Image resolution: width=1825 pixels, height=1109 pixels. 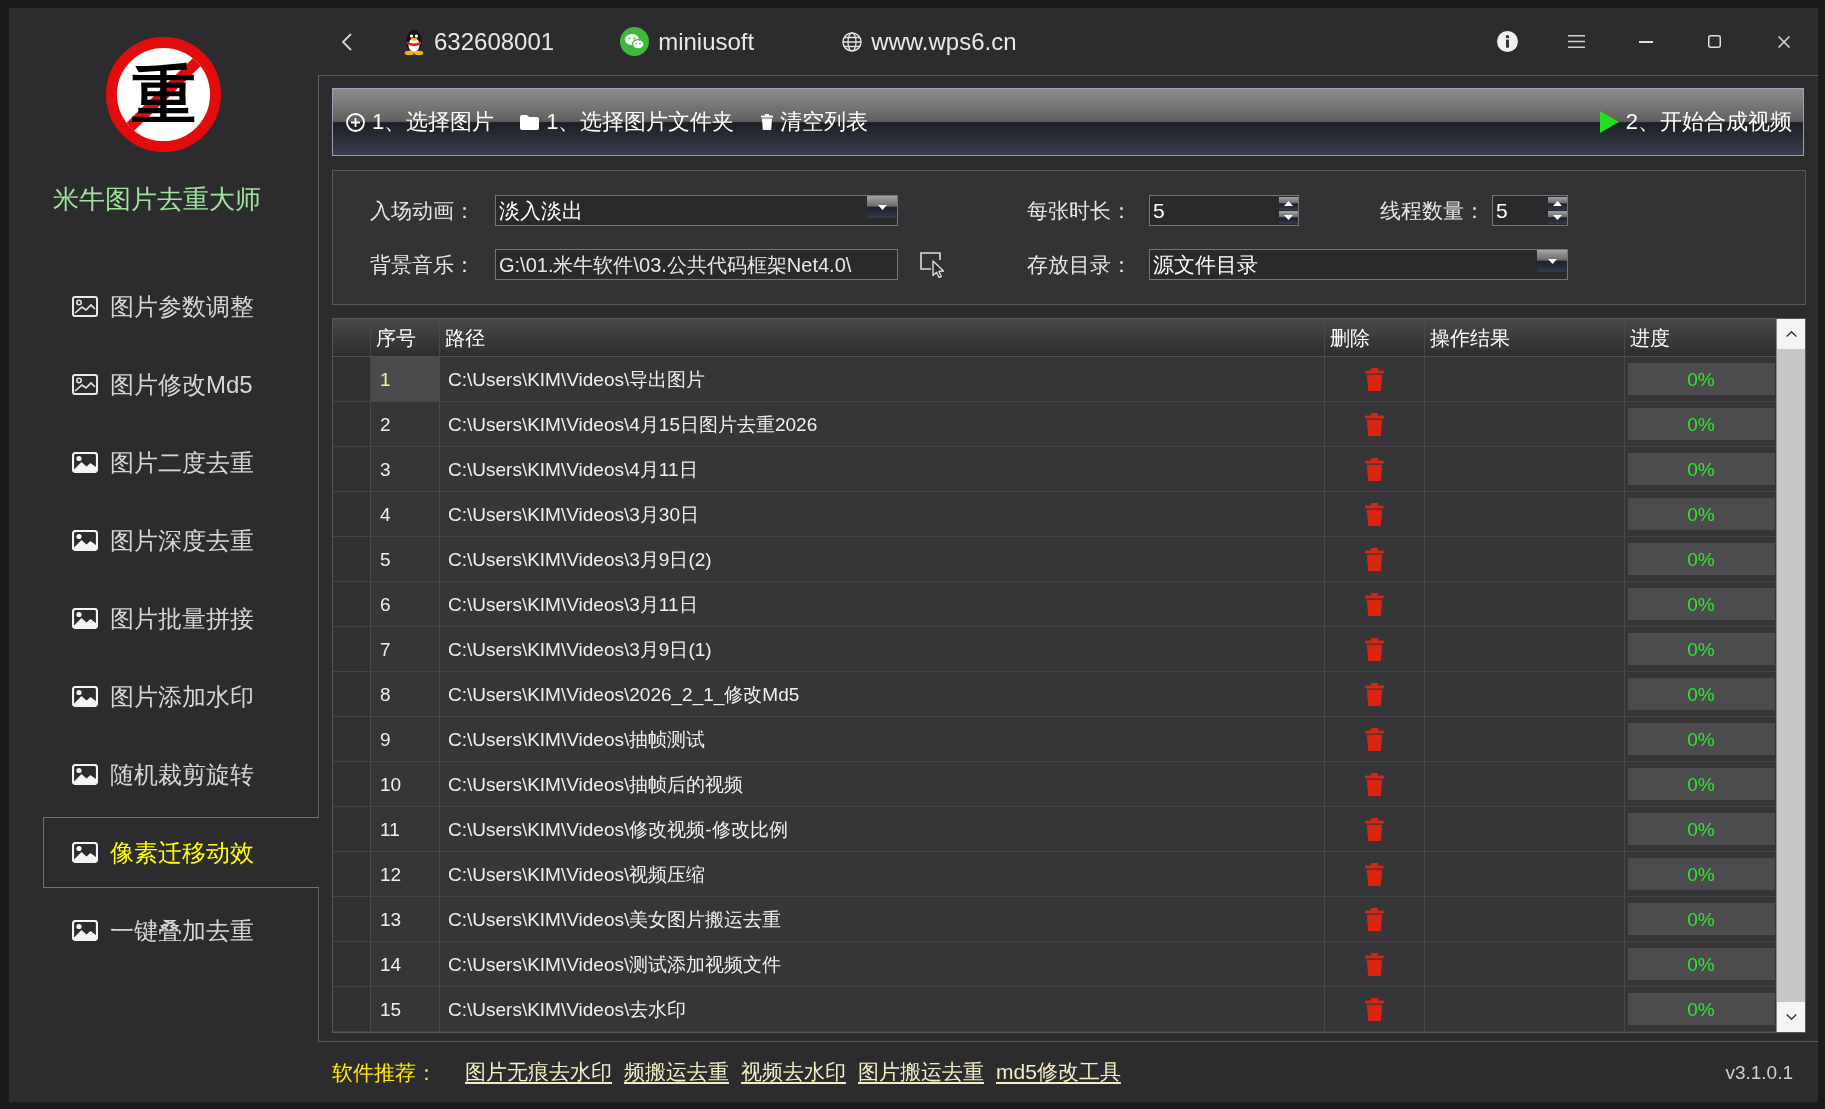 I want to click on text-field: G:\01.米牛软件\03.公共代码框架Net4.0\, so click(x=696, y=264).